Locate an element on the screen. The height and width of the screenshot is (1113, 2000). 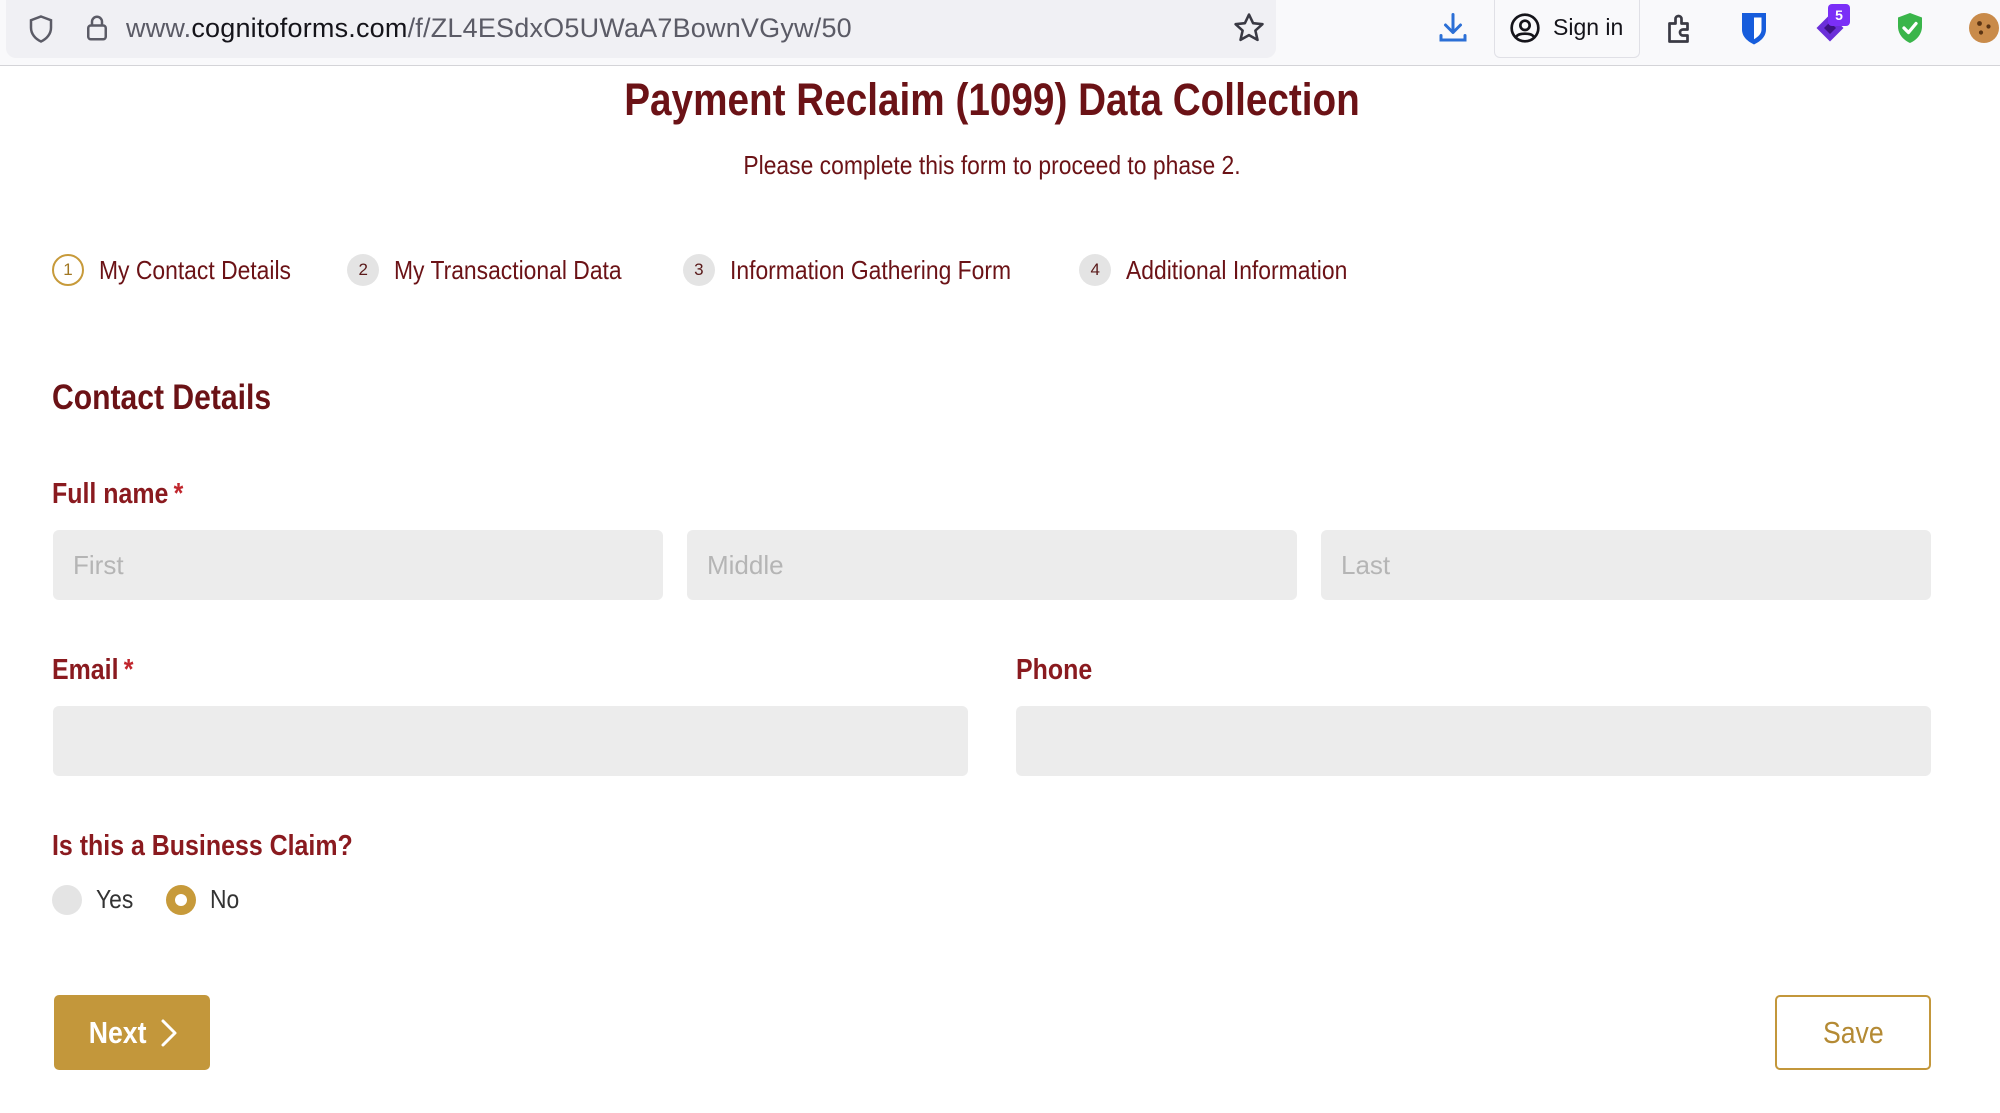
business-claim-radio-group: Yes No is located at coordinates (162, 899).